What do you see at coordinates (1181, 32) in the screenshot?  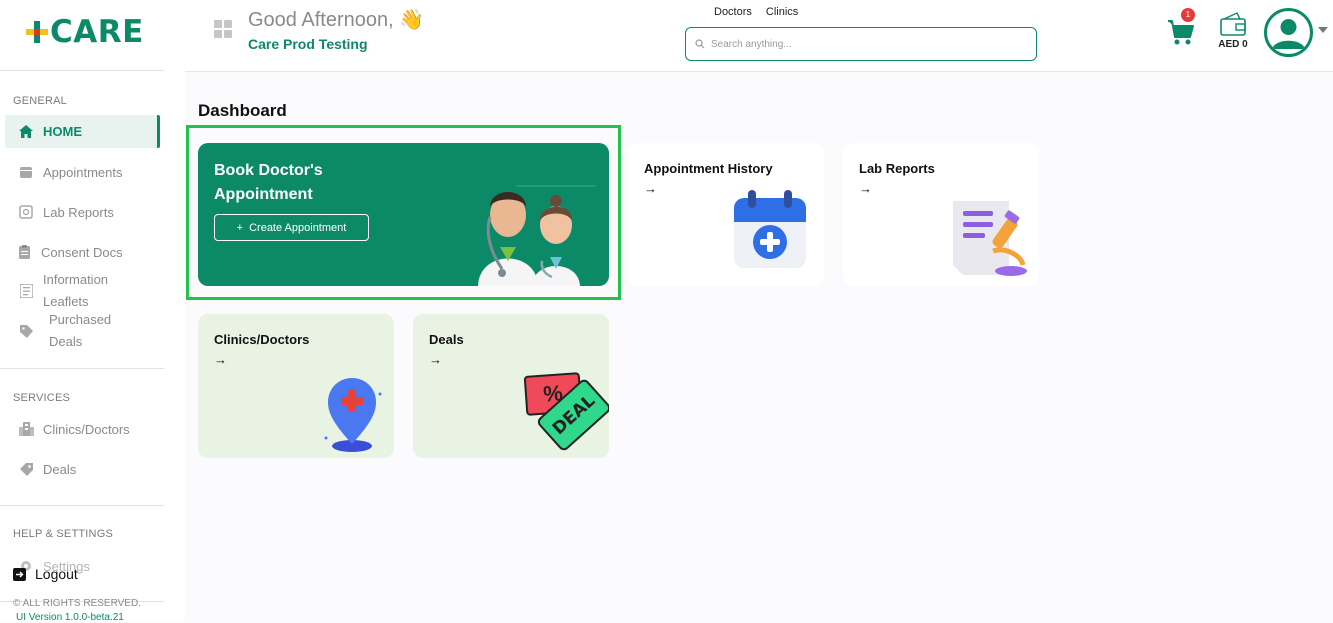 I see `cart-icon` at bounding box center [1181, 32].